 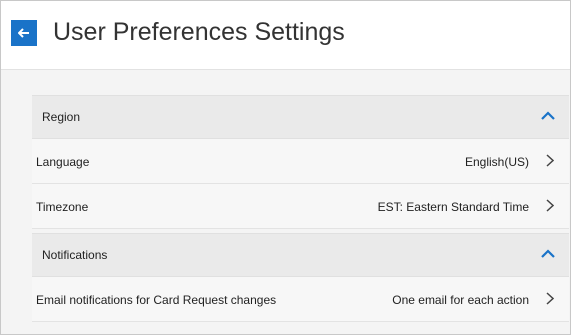 I want to click on section-header-region: Region, so click(x=300, y=117).